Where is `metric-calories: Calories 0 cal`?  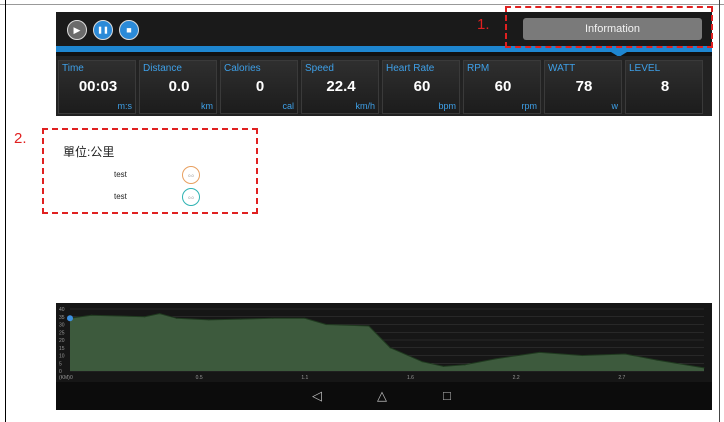 metric-calories: Calories 0 cal is located at coordinates (259, 87).